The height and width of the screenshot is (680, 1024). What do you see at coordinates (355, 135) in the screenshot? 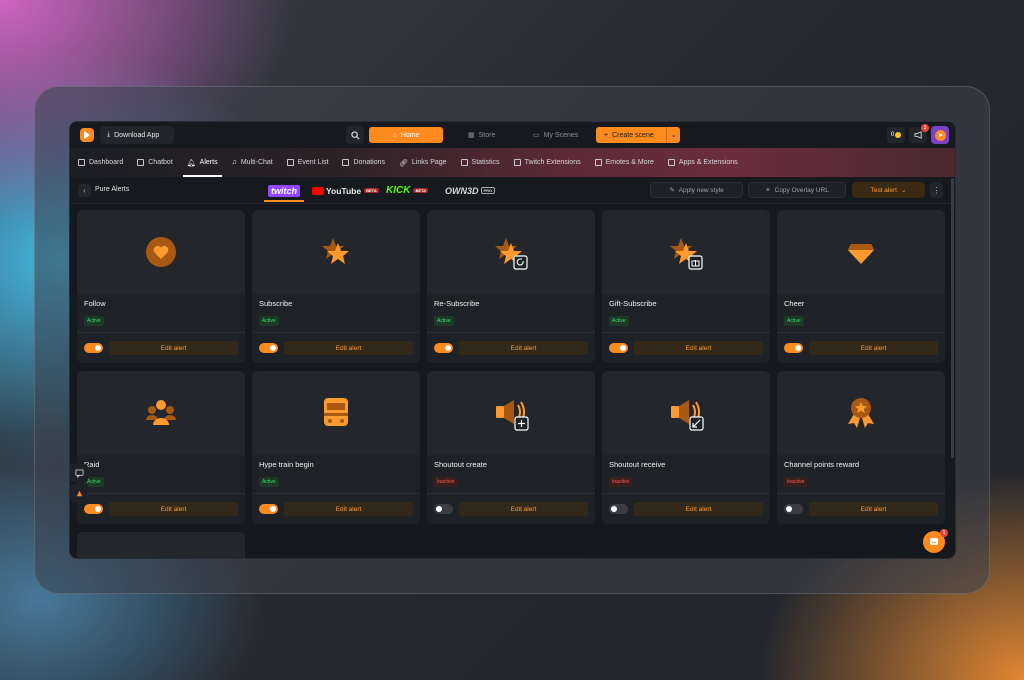
I see `search-button` at bounding box center [355, 135].